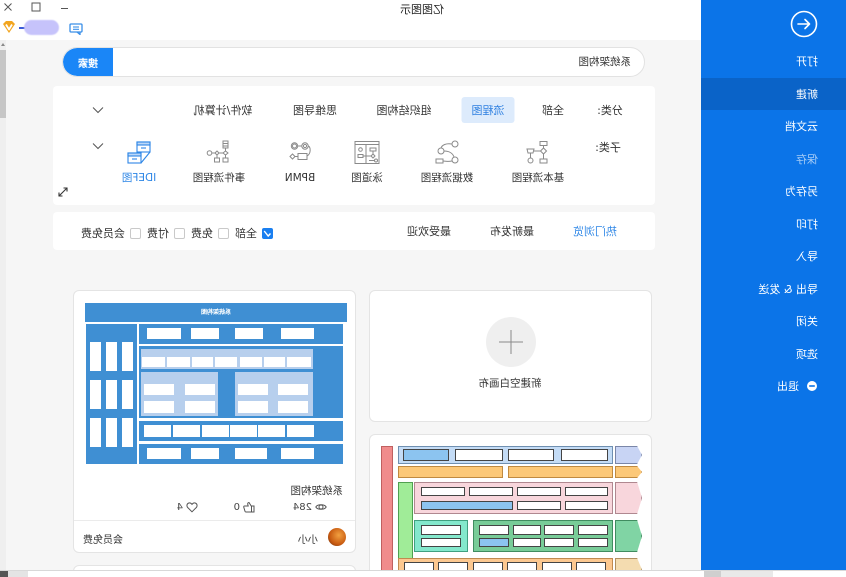 Image resolution: width=846 pixels, height=577 pixels. What do you see at coordinates (223, 110) in the screenshot?
I see `category-software-computer: 软件/计算机` at bounding box center [223, 110].